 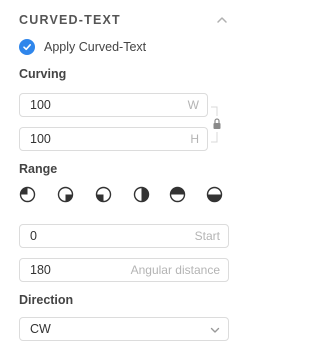 I want to click on half-circle-bottom-icon, so click(x=214, y=194).